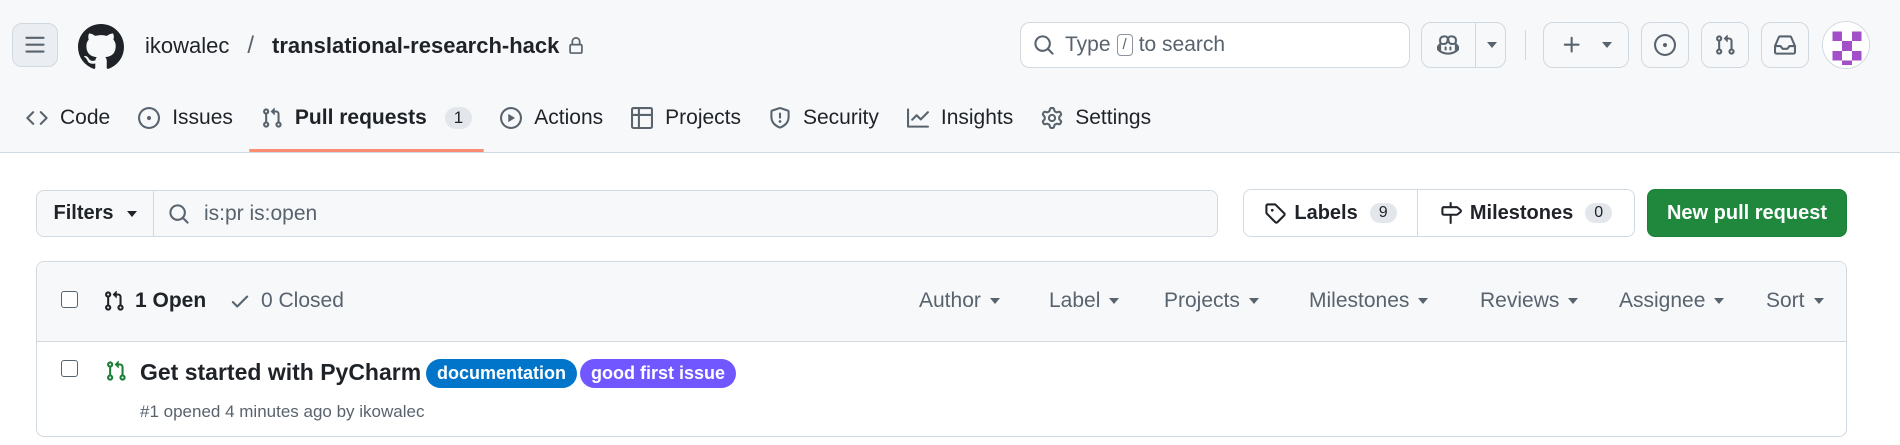 The height and width of the screenshot is (445, 1900). I want to click on filters-button-label: Filters, so click(83, 213).